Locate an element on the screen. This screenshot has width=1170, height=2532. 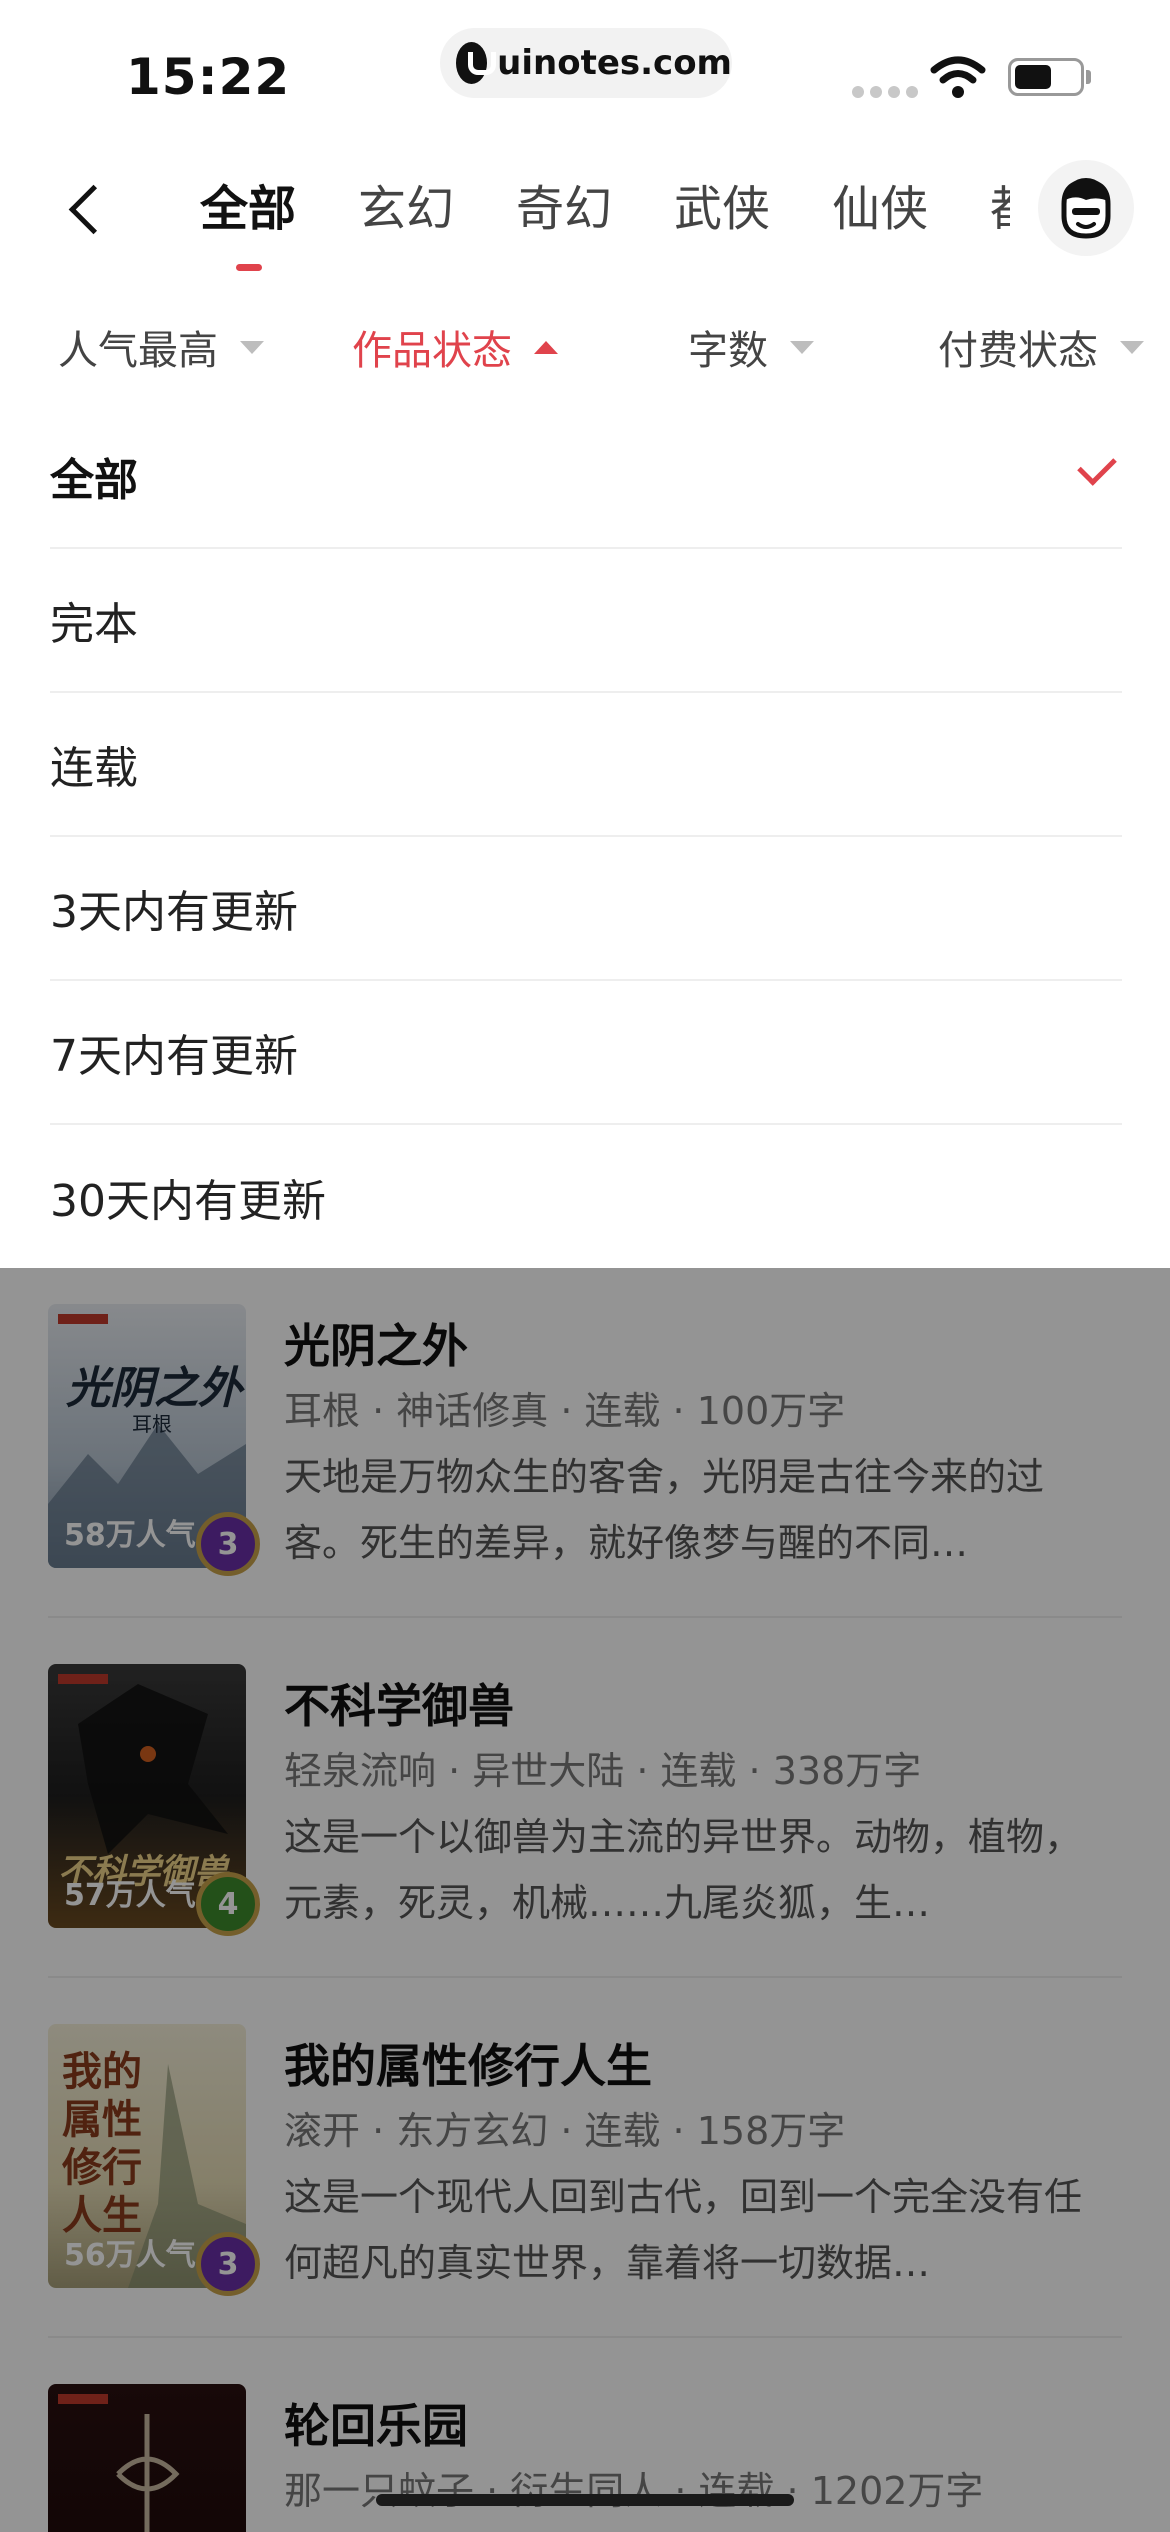
tab-all: 全部 is located at coordinates (248, 214).